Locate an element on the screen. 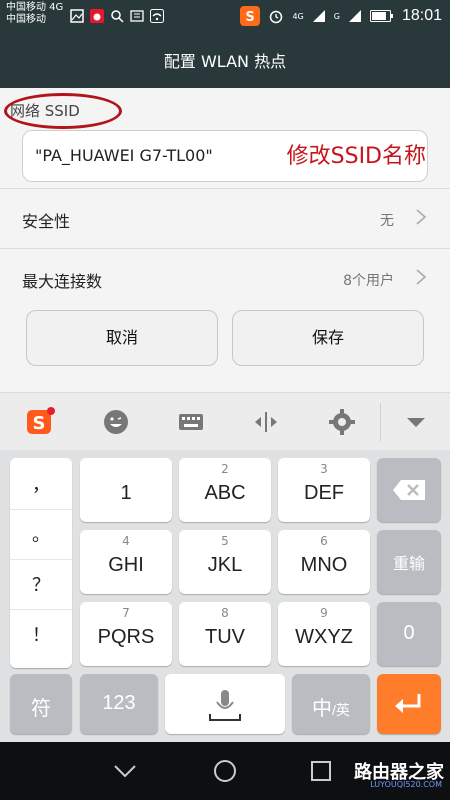  search-icon is located at coordinates (117, 16).